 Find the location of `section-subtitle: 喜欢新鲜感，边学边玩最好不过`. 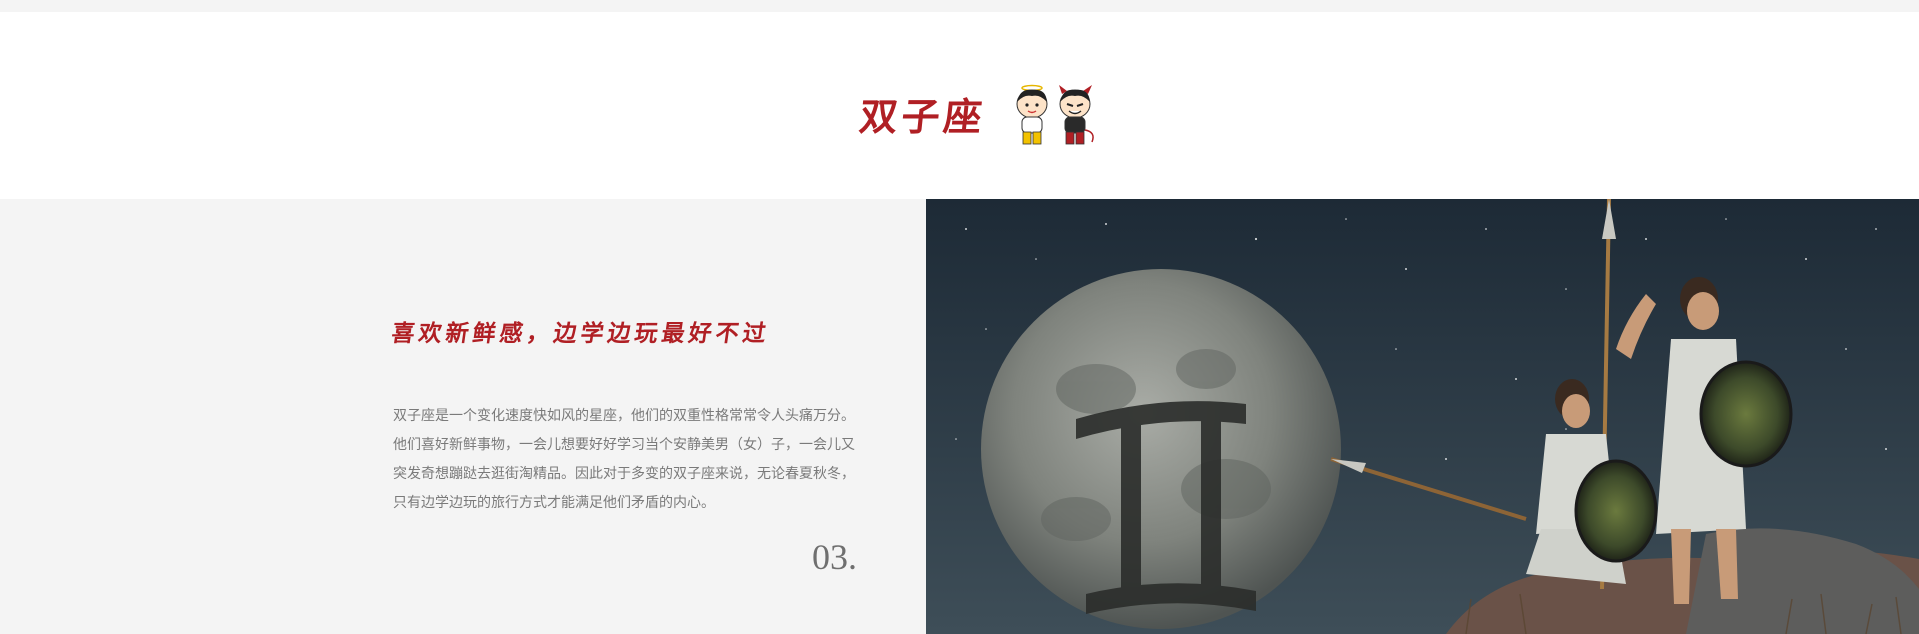

section-subtitle: 喜欢新鲜感，边学边玩最好不过 is located at coordinates (580, 333).